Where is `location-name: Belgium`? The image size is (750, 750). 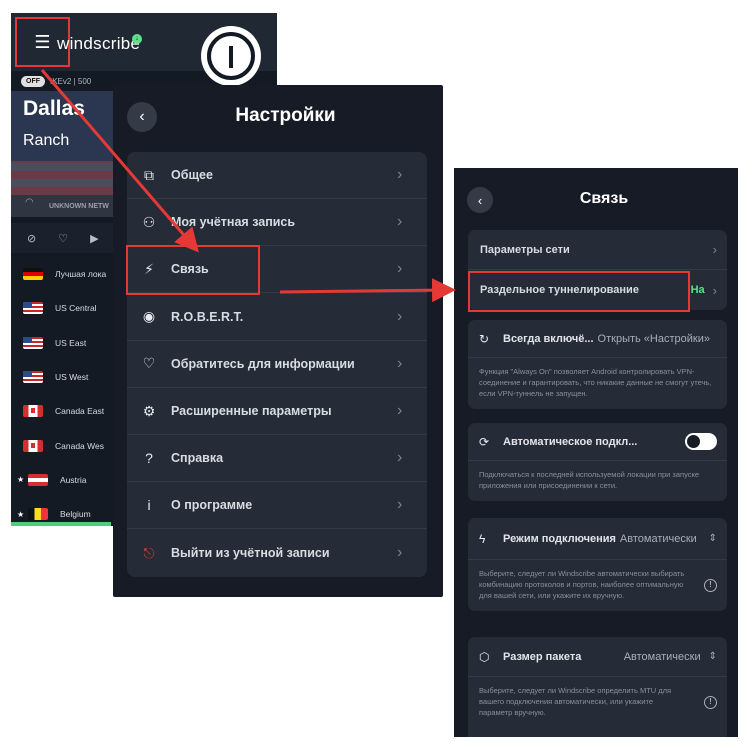
location-name: Belgium is located at coordinates (75, 514).